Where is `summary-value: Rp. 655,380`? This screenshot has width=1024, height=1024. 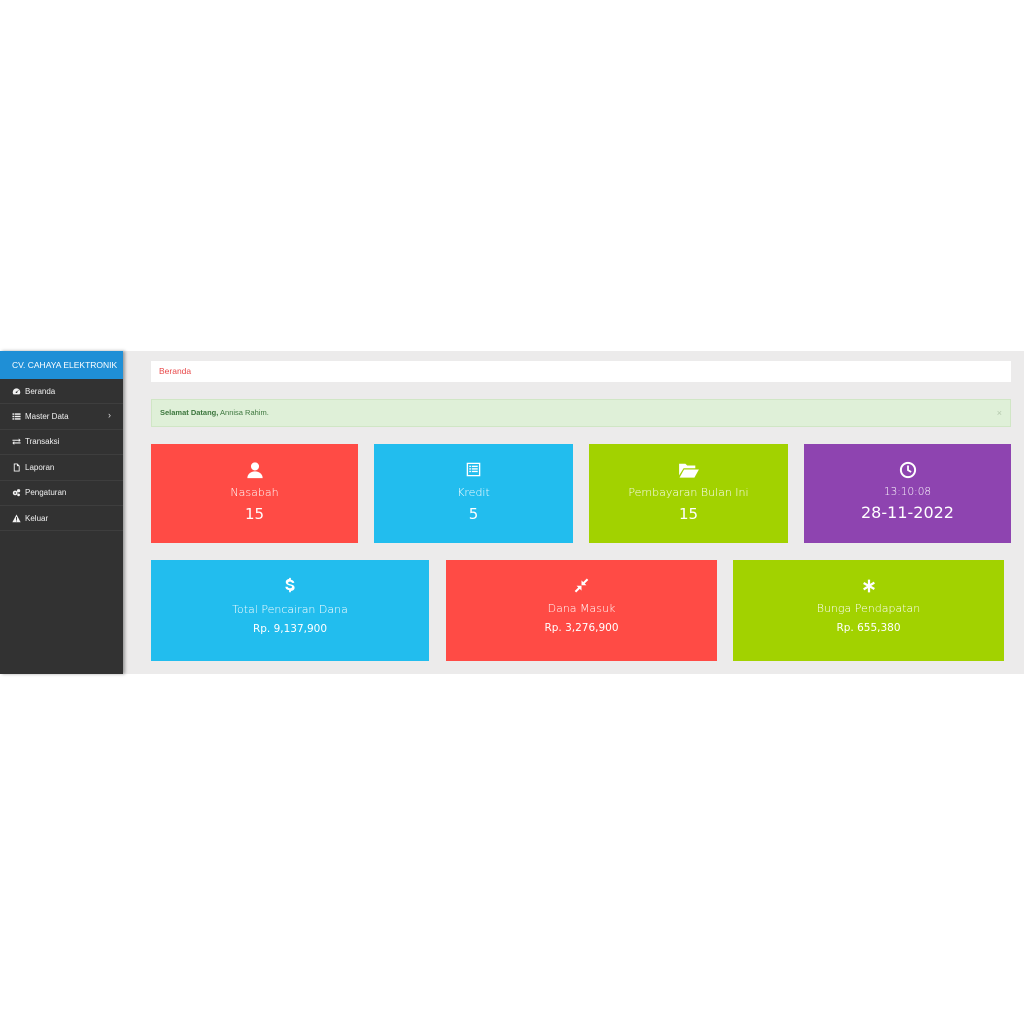
summary-value: Rp. 655,380 is located at coordinates (868, 628).